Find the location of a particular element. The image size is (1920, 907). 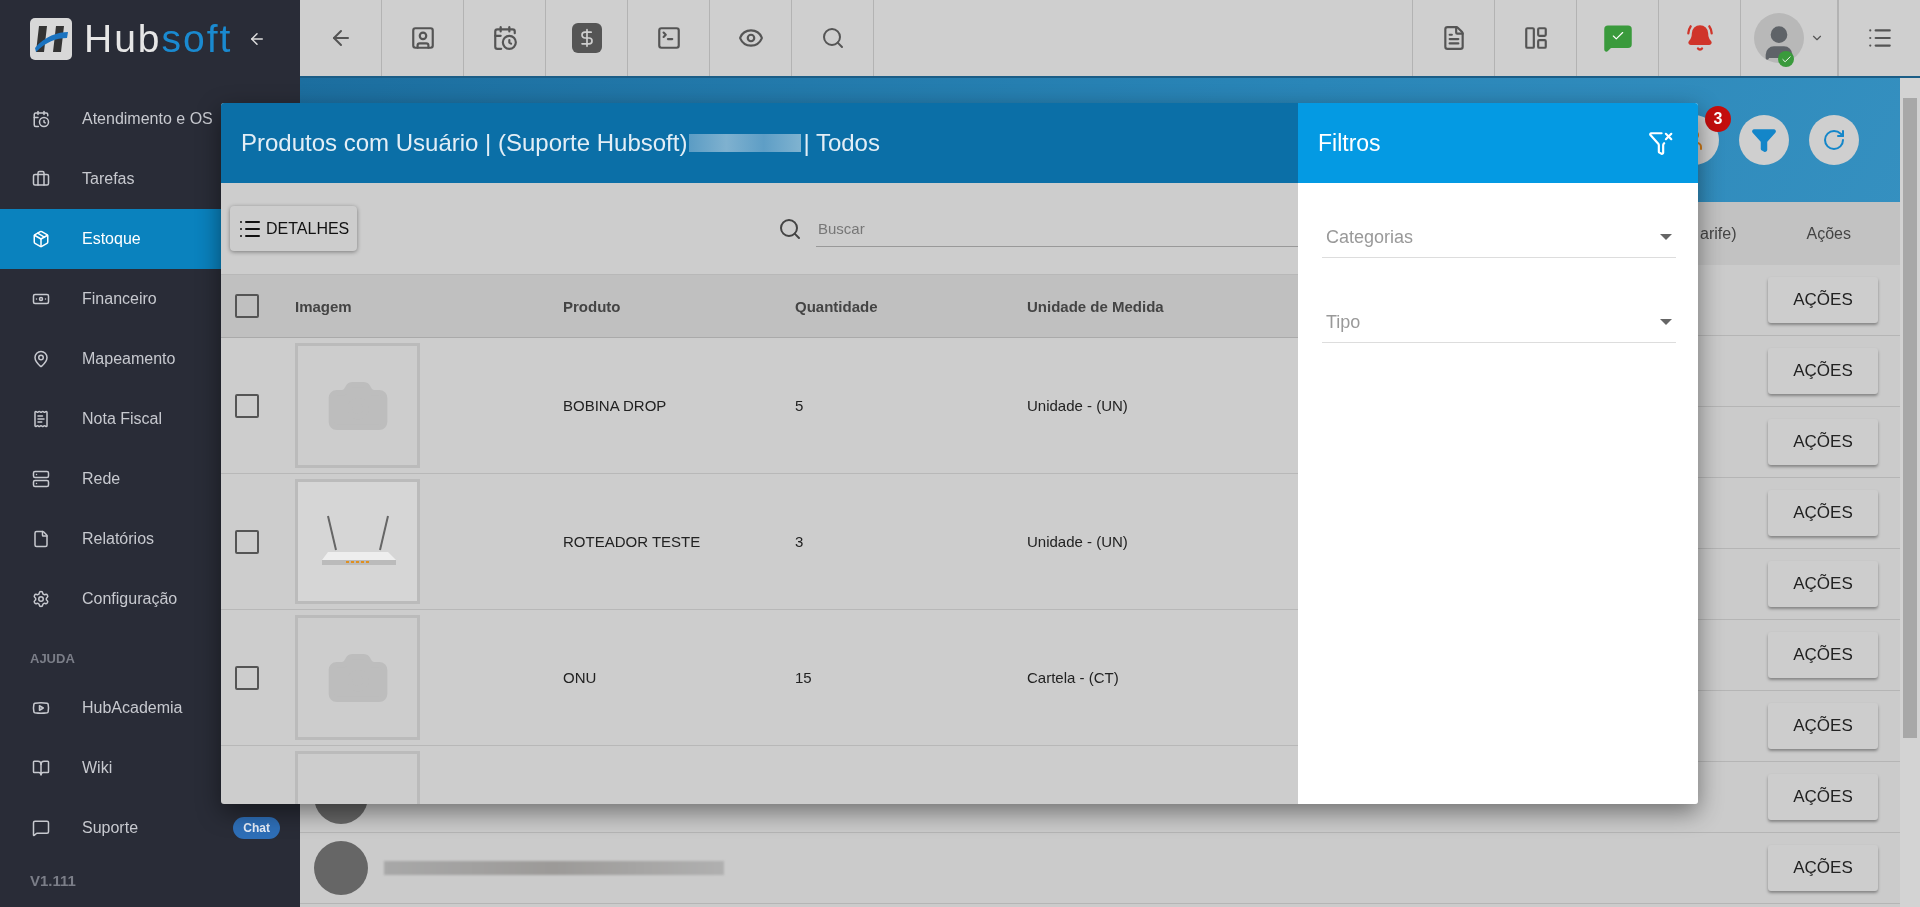

sidebar-item: Rede is located at coordinates (150, 479).